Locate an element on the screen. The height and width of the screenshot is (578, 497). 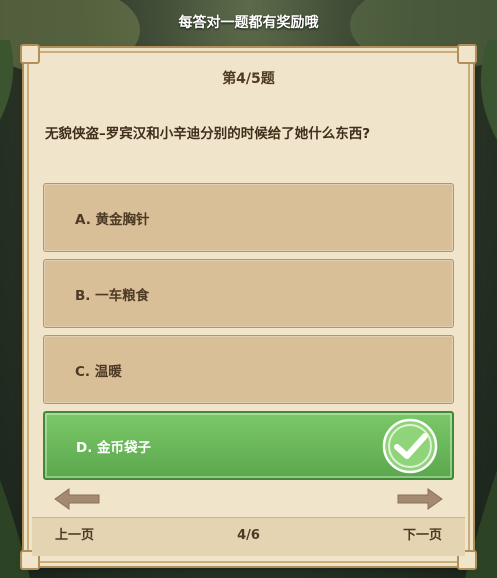
option-b: B. 一车粮食 is located at coordinates (248, 293).